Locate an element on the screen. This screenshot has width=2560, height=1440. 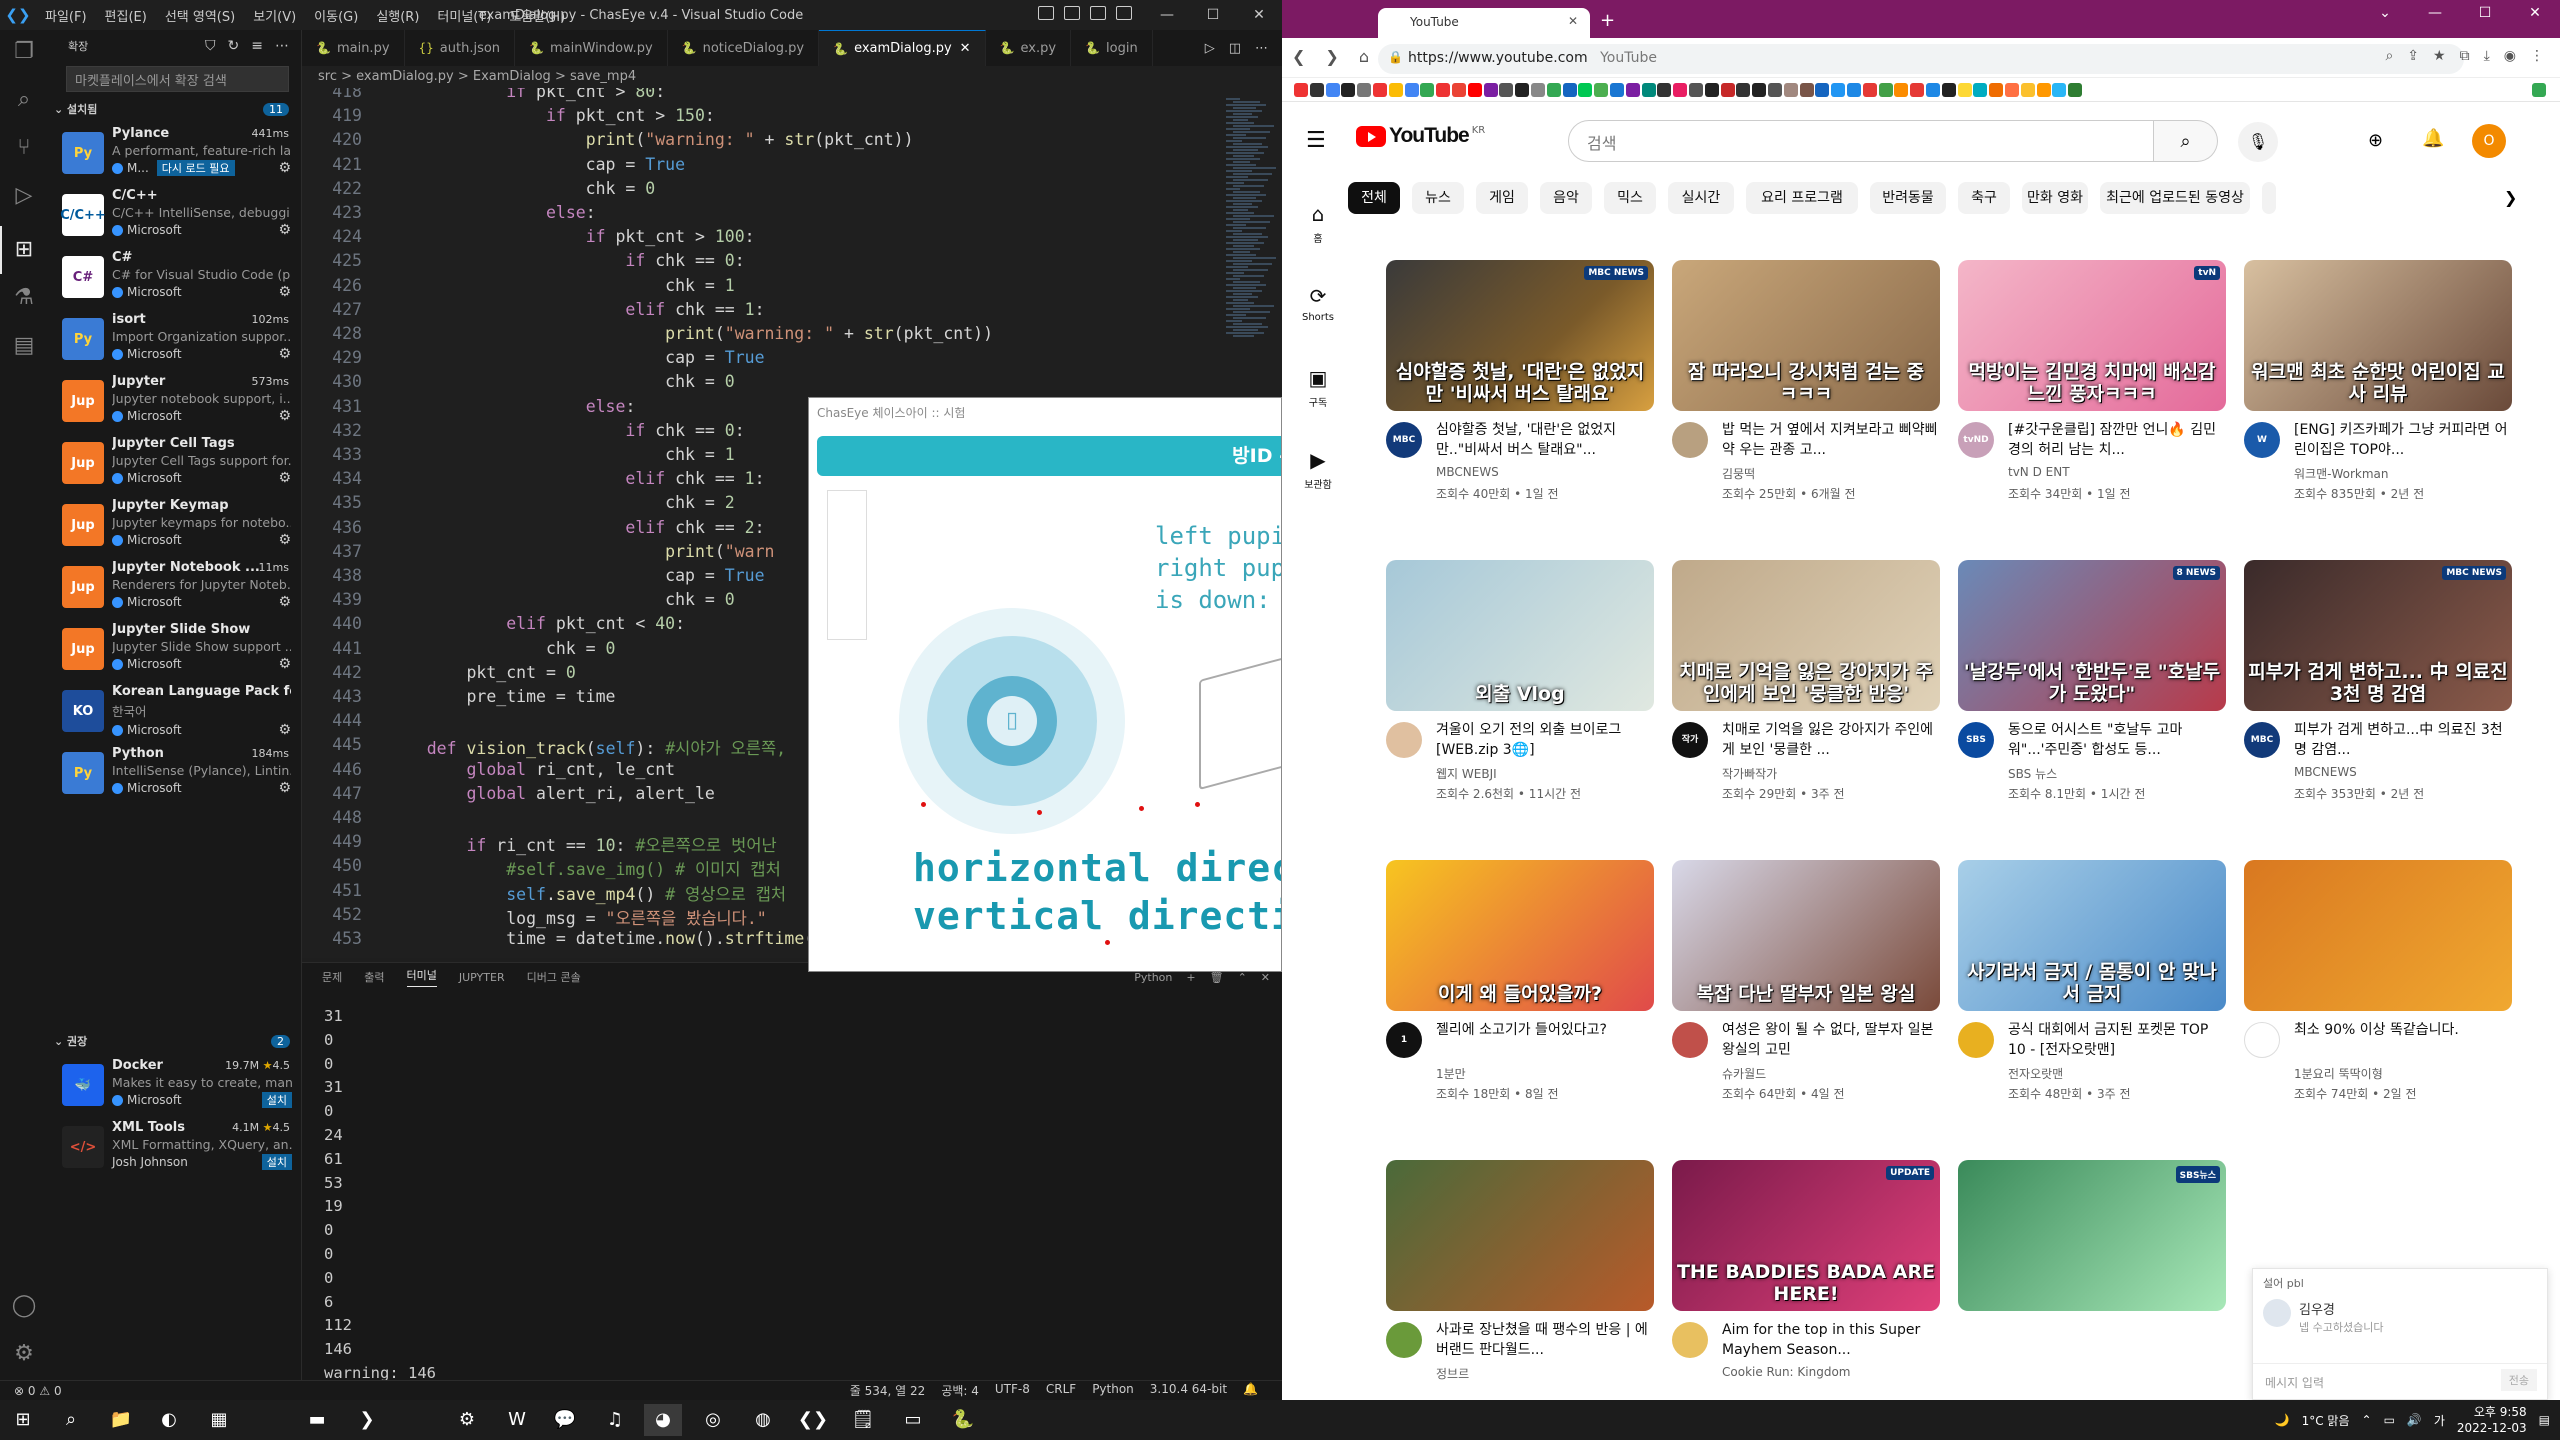
close-tab-icon: ✕ is located at coordinates (1573, 21).